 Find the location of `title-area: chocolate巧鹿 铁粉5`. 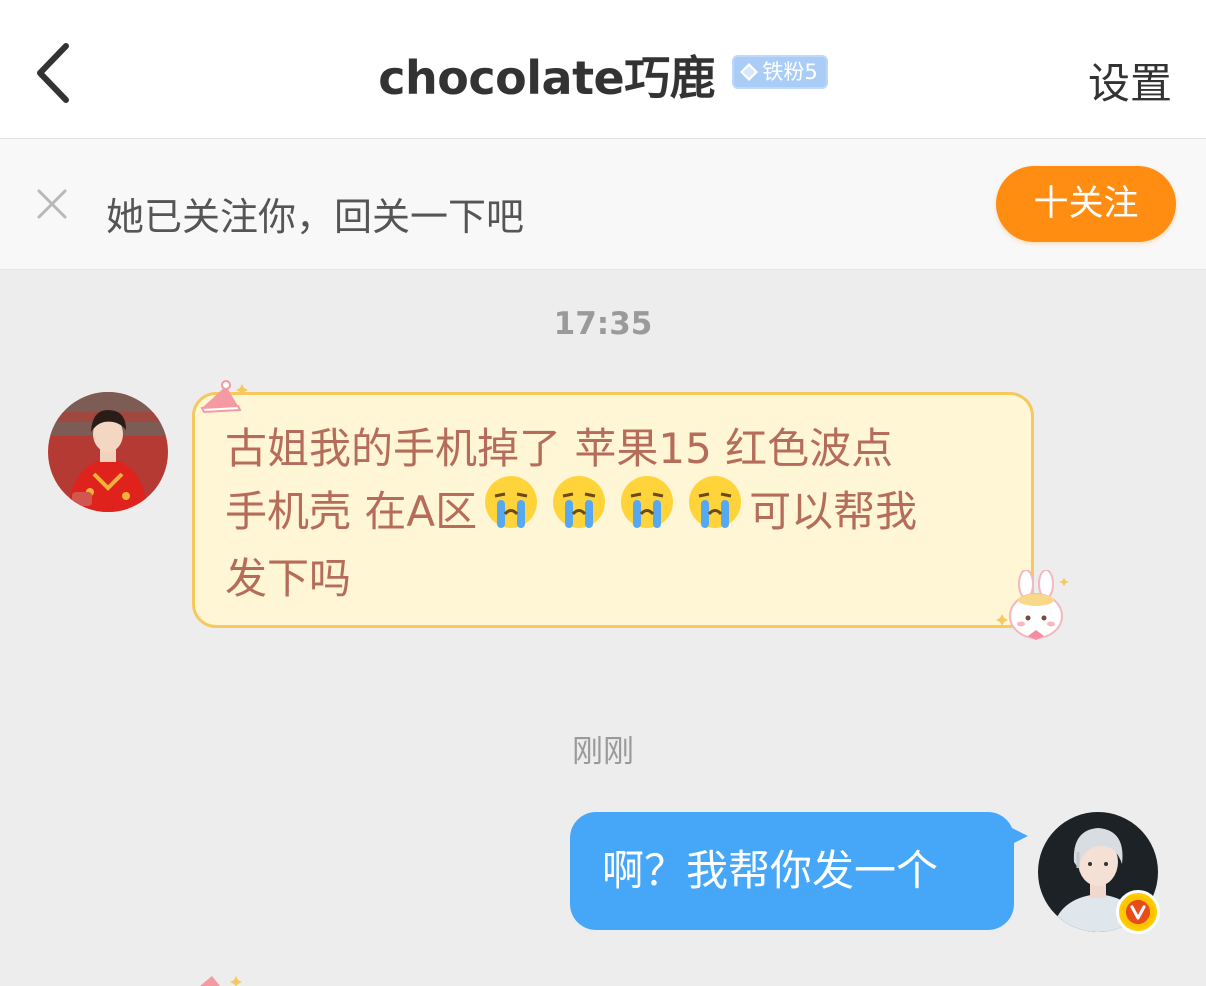

title-area: chocolate巧鹿 铁粉5 is located at coordinates (603, 75).